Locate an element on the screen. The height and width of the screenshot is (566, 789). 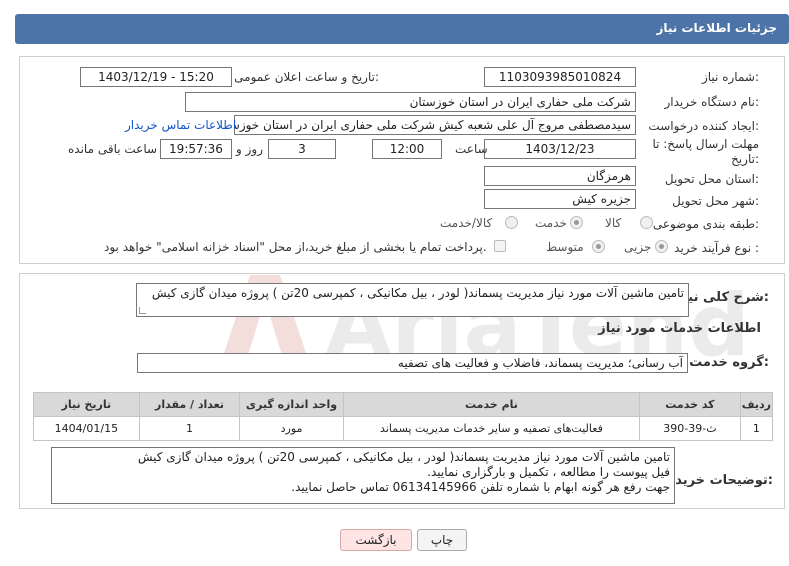
col-need-date: تاریخ نیاز is located at coordinates (86, 404).